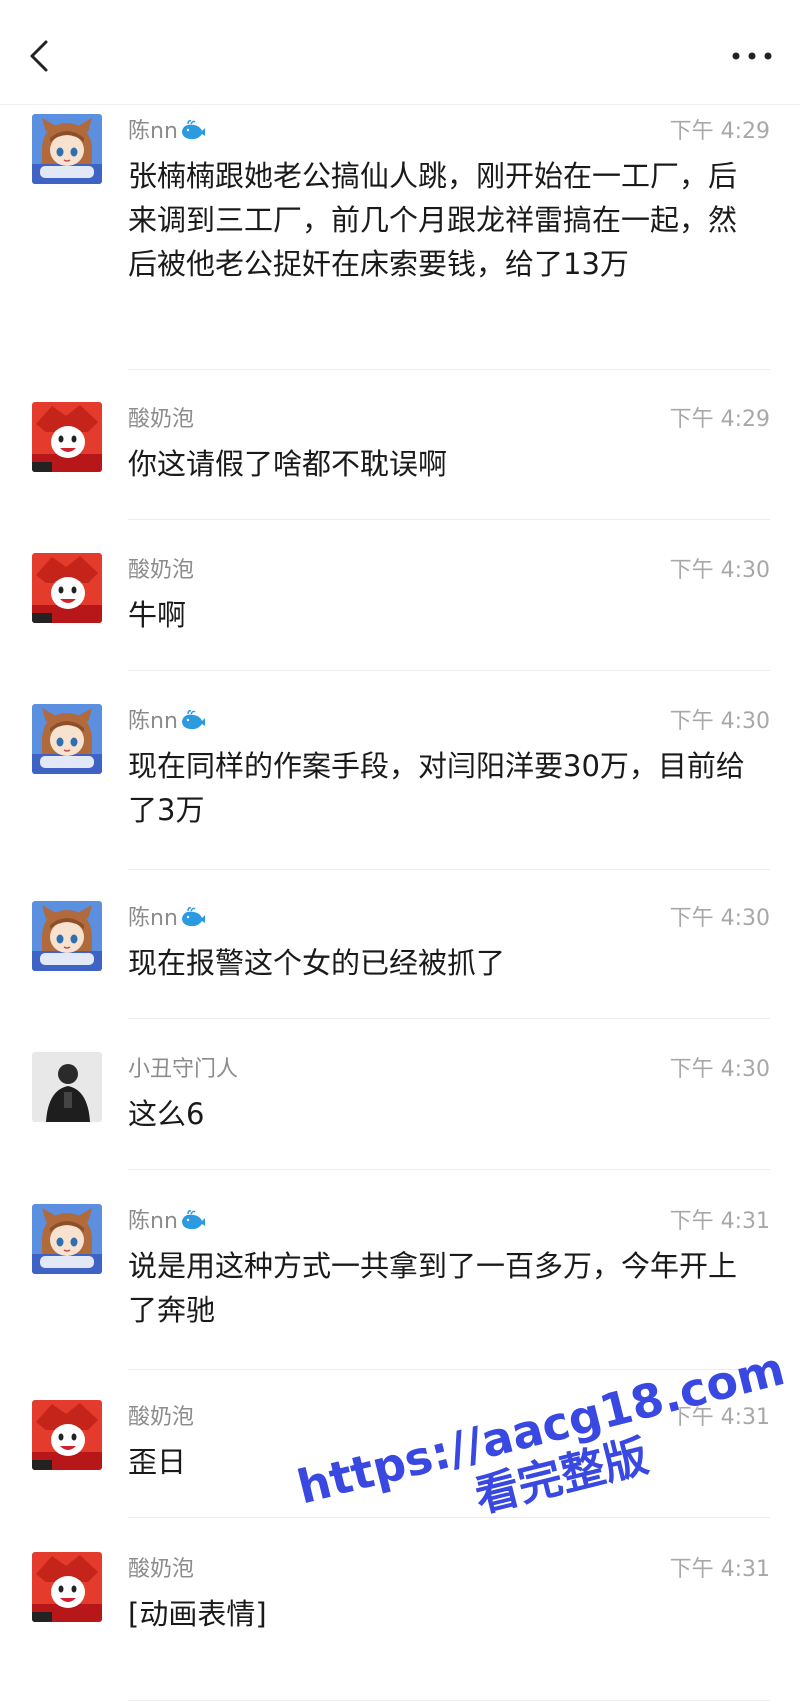 This screenshot has height=1703, width=800. I want to click on back-button, so click(40, 56).